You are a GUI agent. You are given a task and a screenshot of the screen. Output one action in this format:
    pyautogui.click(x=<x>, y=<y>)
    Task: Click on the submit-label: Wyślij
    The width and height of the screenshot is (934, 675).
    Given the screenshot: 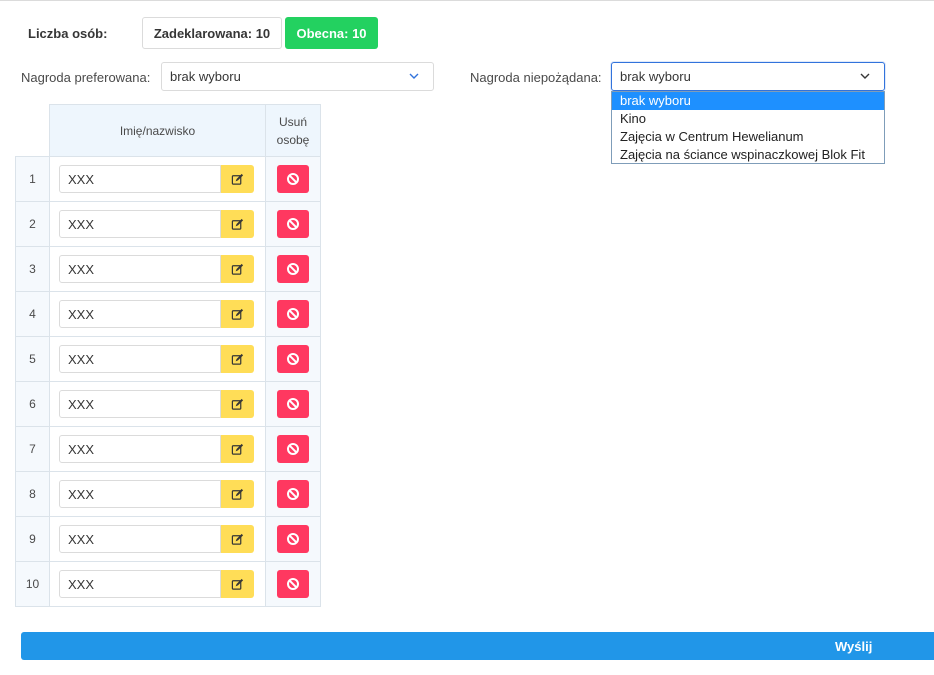 What is the action you would take?
    pyautogui.click(x=854, y=646)
    